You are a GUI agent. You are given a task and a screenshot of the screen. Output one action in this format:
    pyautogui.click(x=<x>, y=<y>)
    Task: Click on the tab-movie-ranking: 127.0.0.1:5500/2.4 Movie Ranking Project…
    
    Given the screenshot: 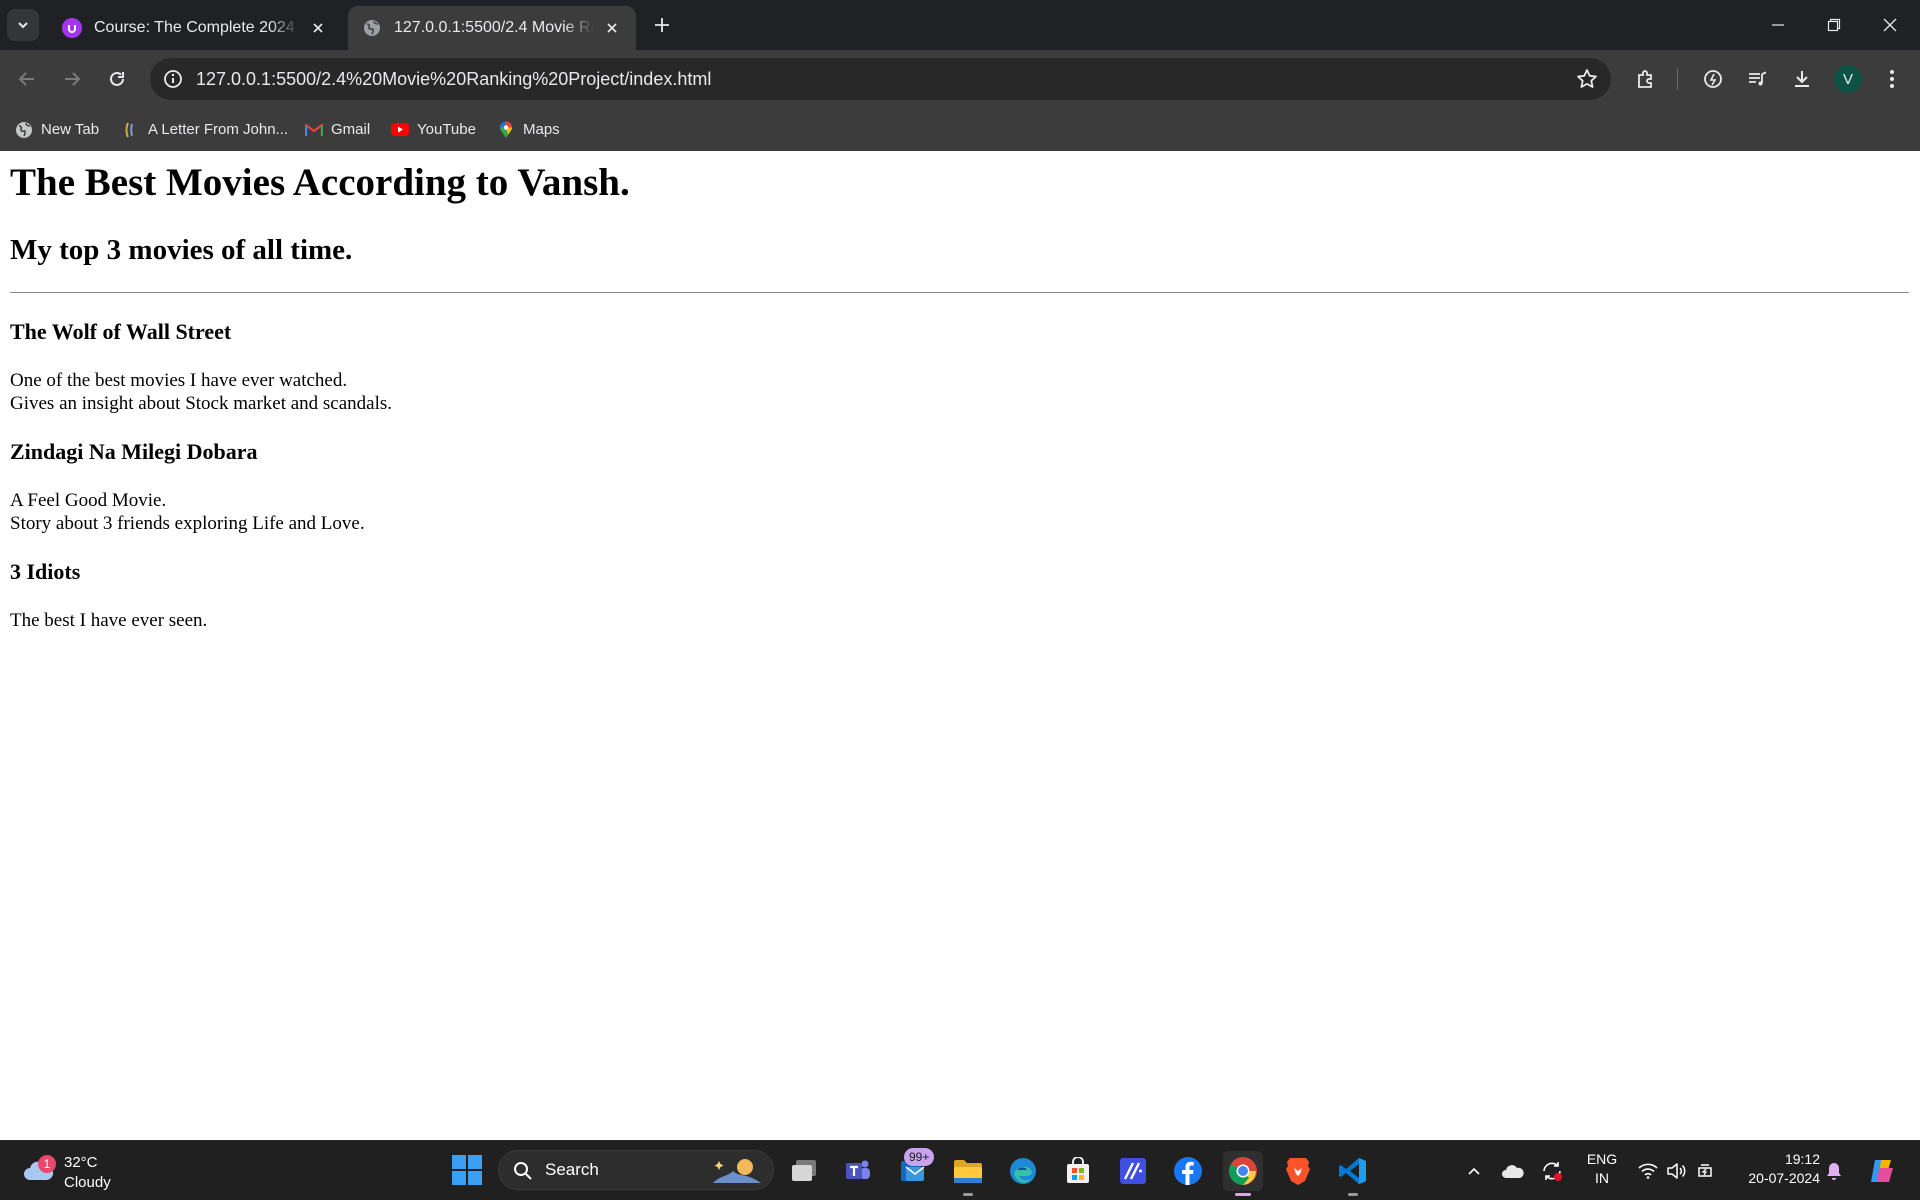 What is the action you would take?
    pyautogui.click(x=492, y=28)
    